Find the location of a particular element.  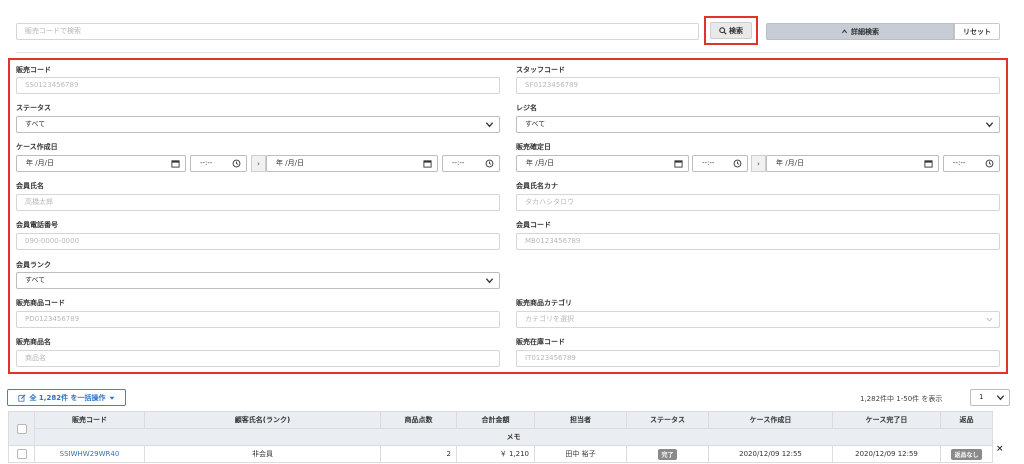

reset-button: リセット is located at coordinates (977, 31).